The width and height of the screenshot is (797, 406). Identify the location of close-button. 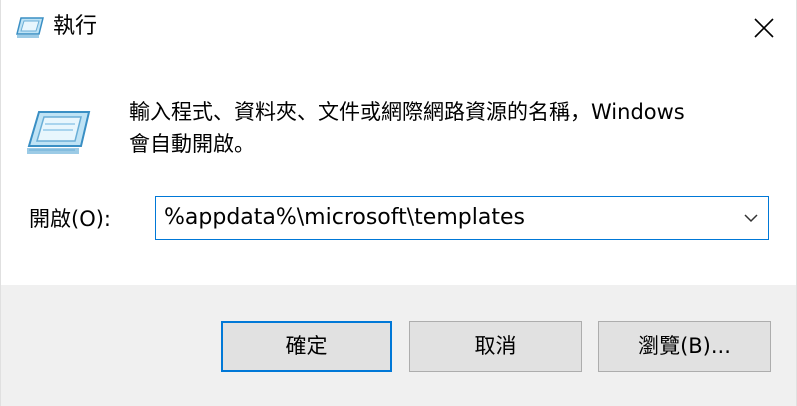
(764, 28).